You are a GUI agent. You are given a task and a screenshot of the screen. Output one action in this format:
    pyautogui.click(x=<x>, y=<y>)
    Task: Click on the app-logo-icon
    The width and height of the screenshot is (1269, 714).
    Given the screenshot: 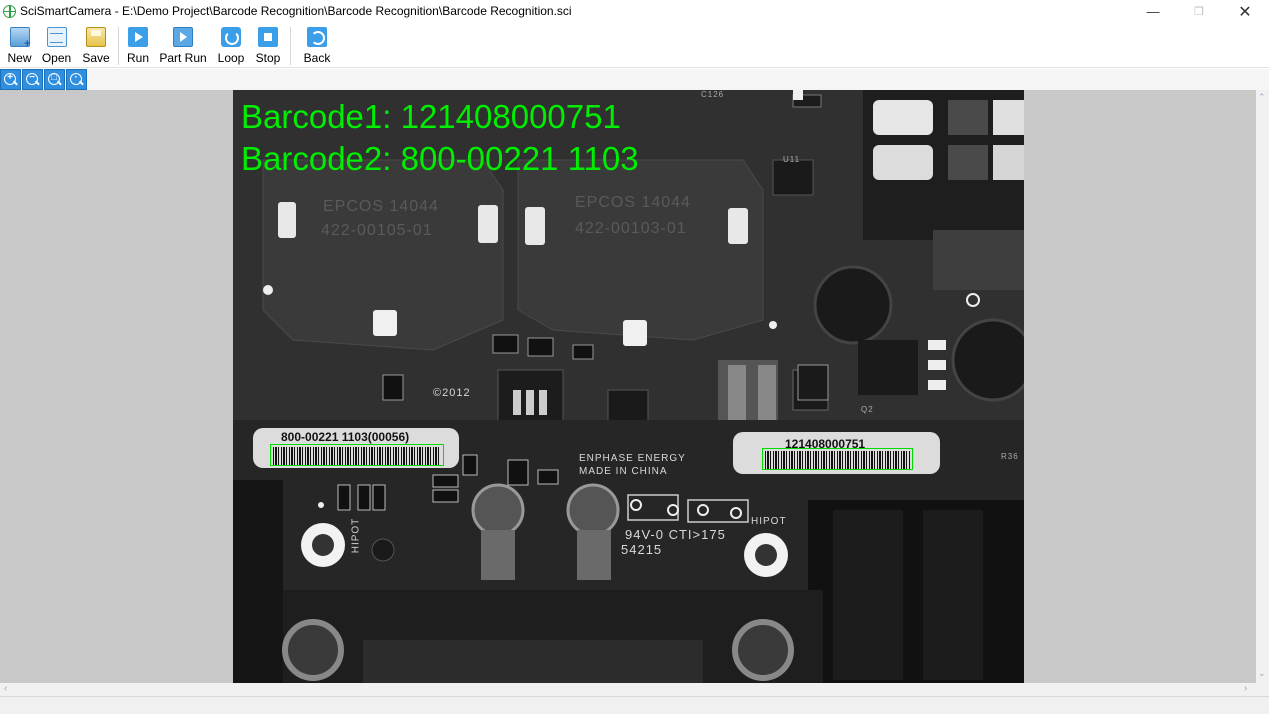 What is the action you would take?
    pyautogui.click(x=9, y=11)
    